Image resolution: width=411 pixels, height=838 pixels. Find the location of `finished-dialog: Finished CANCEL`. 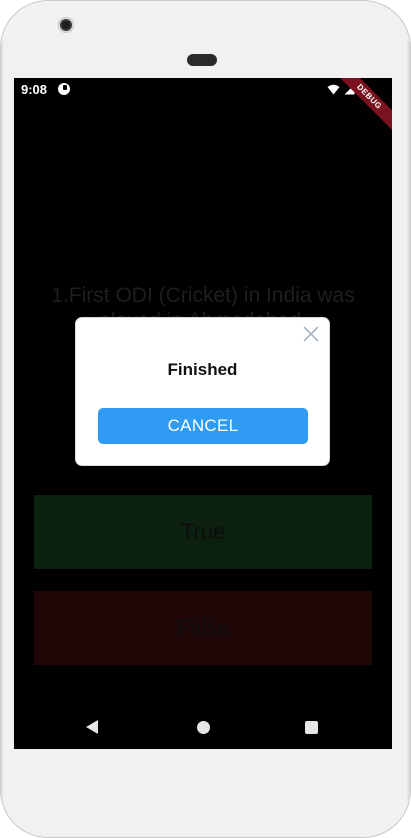

finished-dialog: Finished CANCEL is located at coordinates (202, 391).